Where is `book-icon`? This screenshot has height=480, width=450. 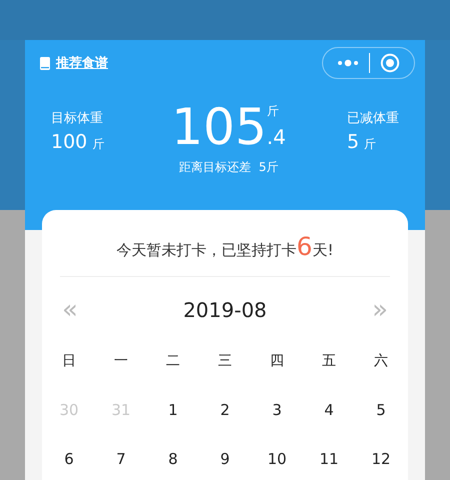
book-icon is located at coordinates (45, 63).